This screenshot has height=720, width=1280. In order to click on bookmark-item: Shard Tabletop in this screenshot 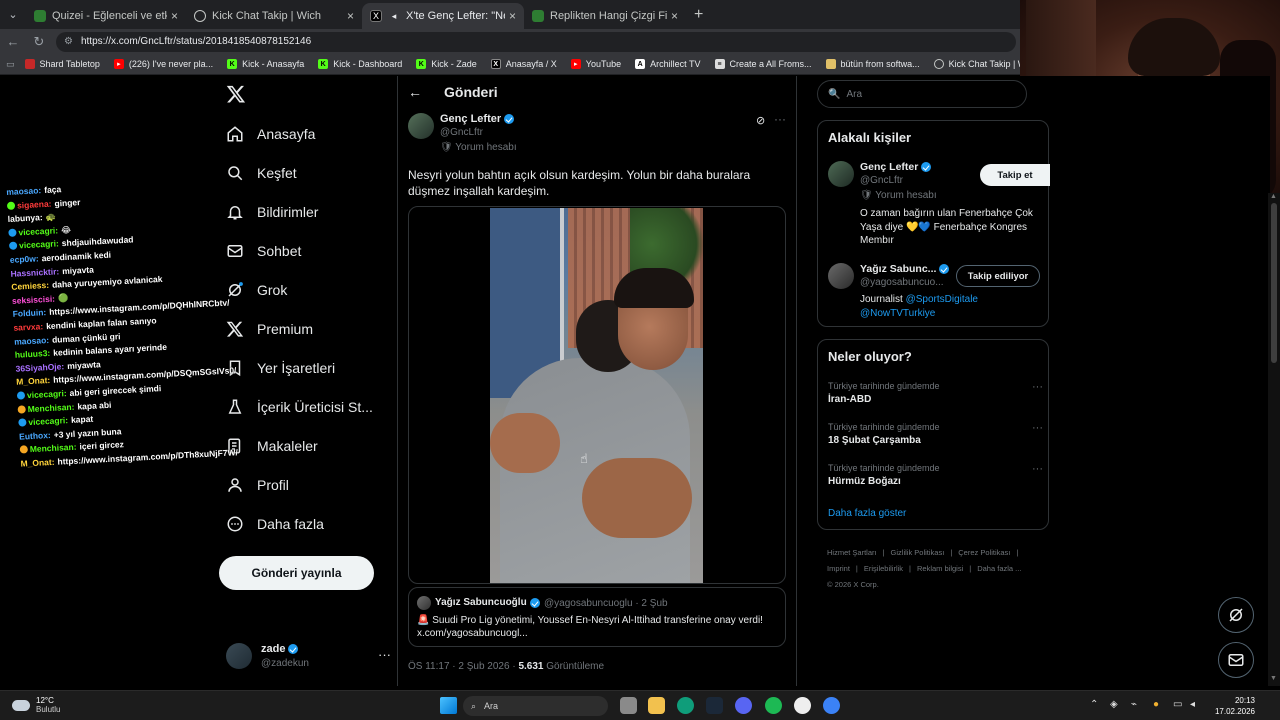, I will do `click(62, 64)`.